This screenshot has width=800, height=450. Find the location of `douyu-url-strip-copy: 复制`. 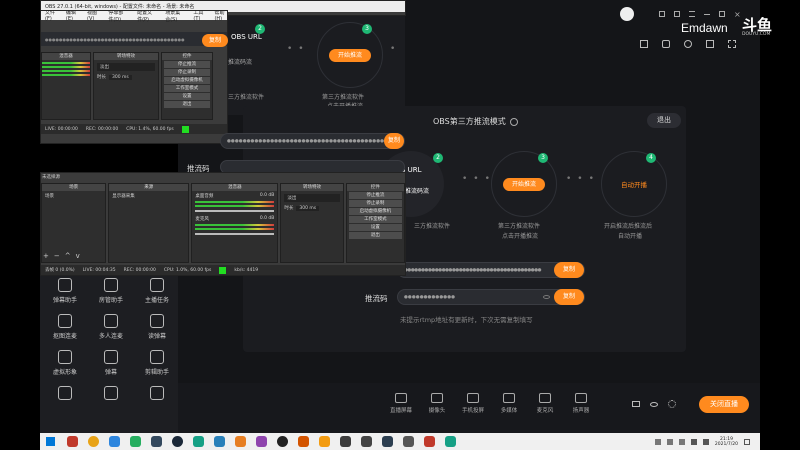

douyu-url-strip-copy: 复制 is located at coordinates (394, 141).